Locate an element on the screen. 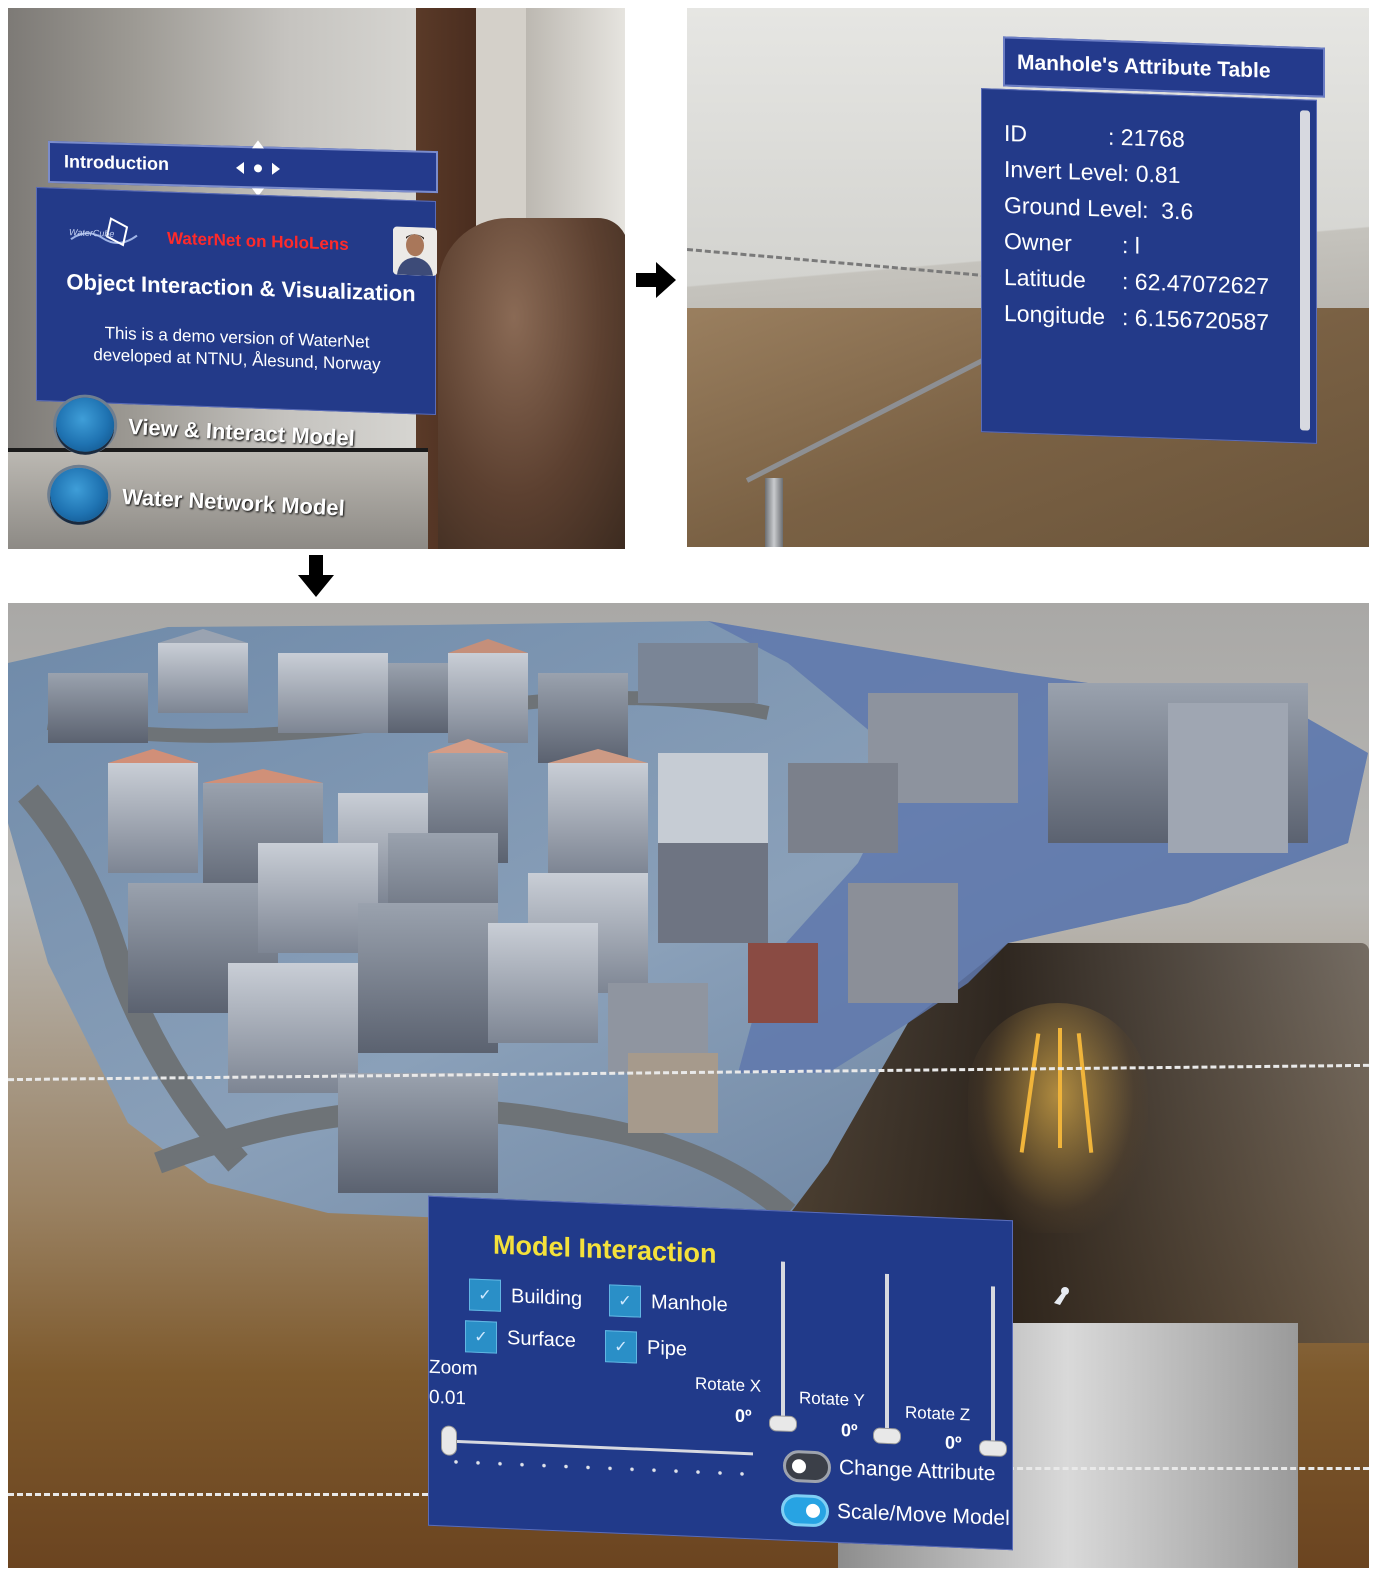 The width and height of the screenshot is (1380, 1571). building-checkbox: ✓ Building is located at coordinates (525, 1296).